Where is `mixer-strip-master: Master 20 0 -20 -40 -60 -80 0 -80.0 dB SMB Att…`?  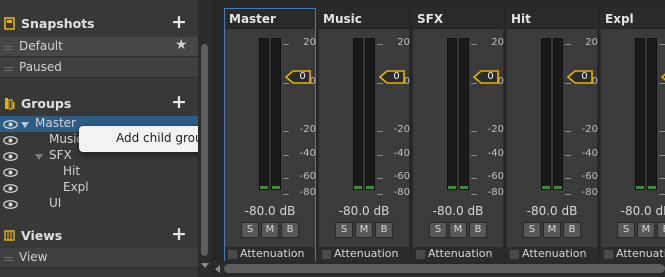
mixer-strip-master: Master 20 0 -20 -40 -60 -80 0 -80.0 dB SMB Att… is located at coordinates (270, 135).